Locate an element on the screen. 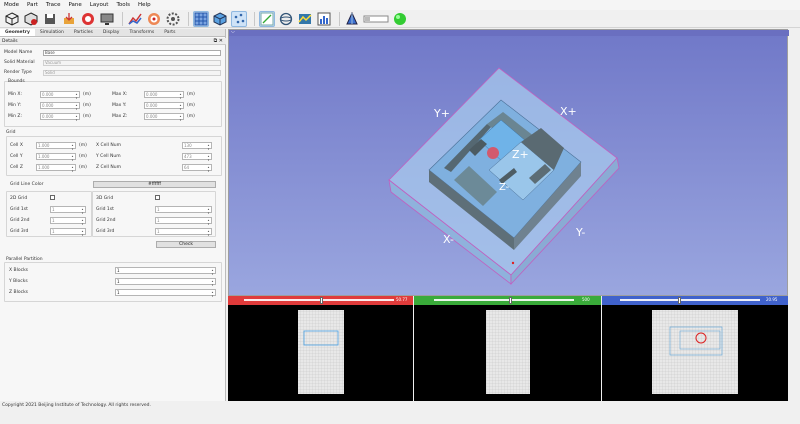 This screenshot has height=424, width=800. open-cube-button is located at coordinates (31, 19).